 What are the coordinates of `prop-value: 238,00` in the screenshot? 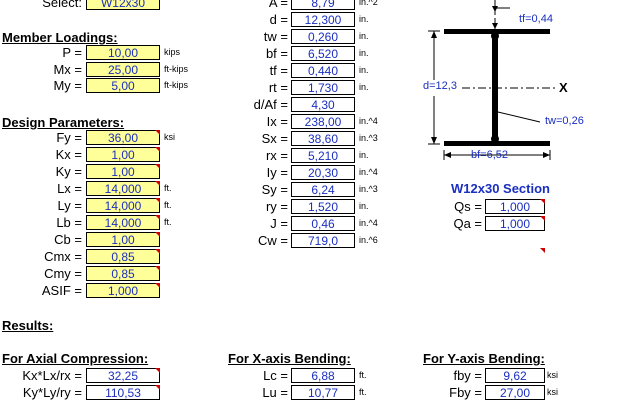 It's located at (323, 121).